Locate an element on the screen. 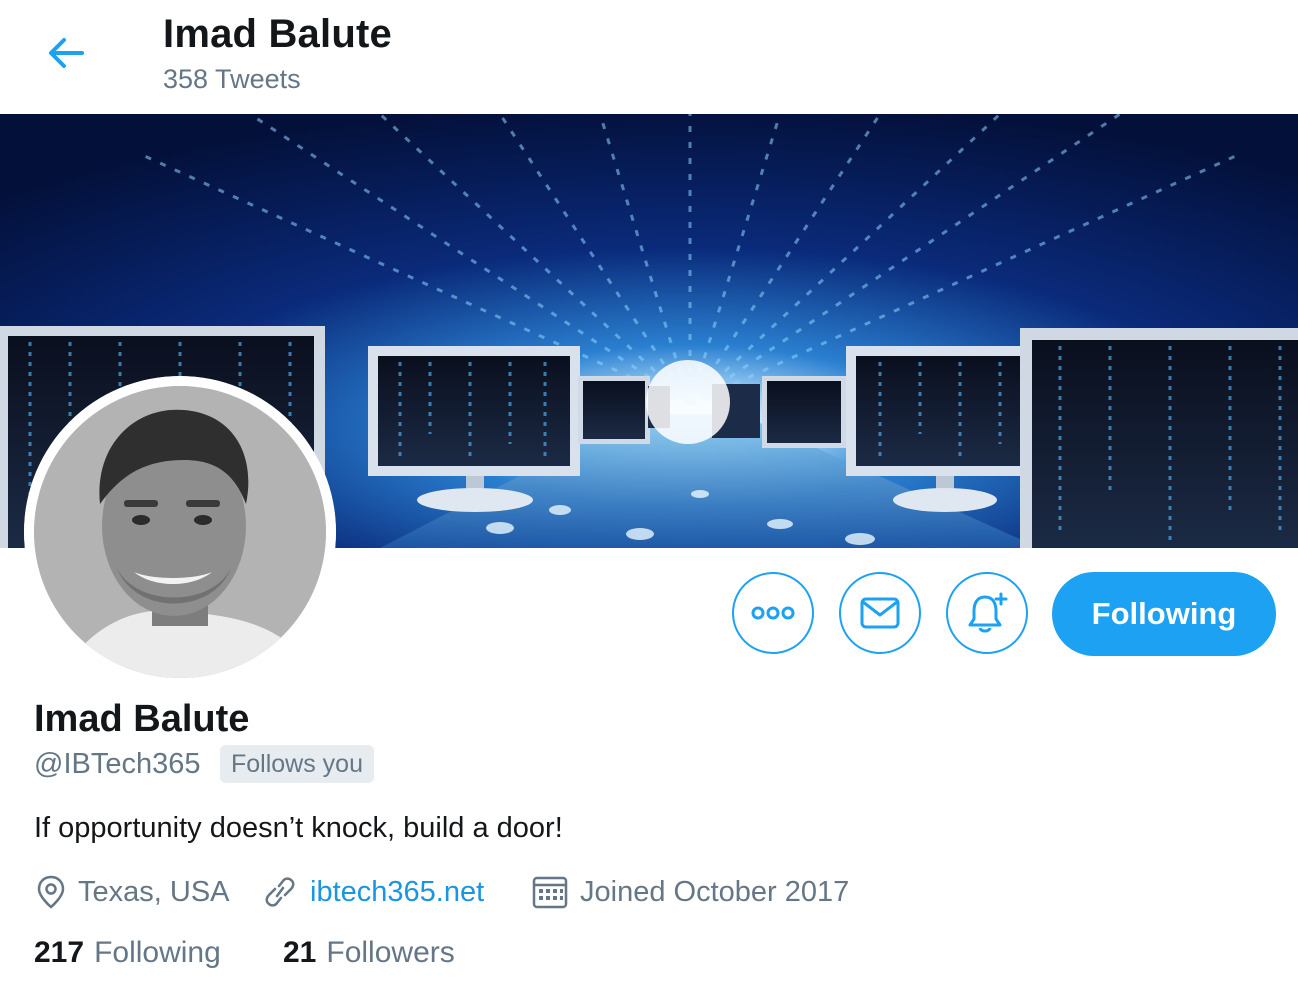 The image size is (1298, 984). follows-you-badge: Follows you is located at coordinates (297, 764).